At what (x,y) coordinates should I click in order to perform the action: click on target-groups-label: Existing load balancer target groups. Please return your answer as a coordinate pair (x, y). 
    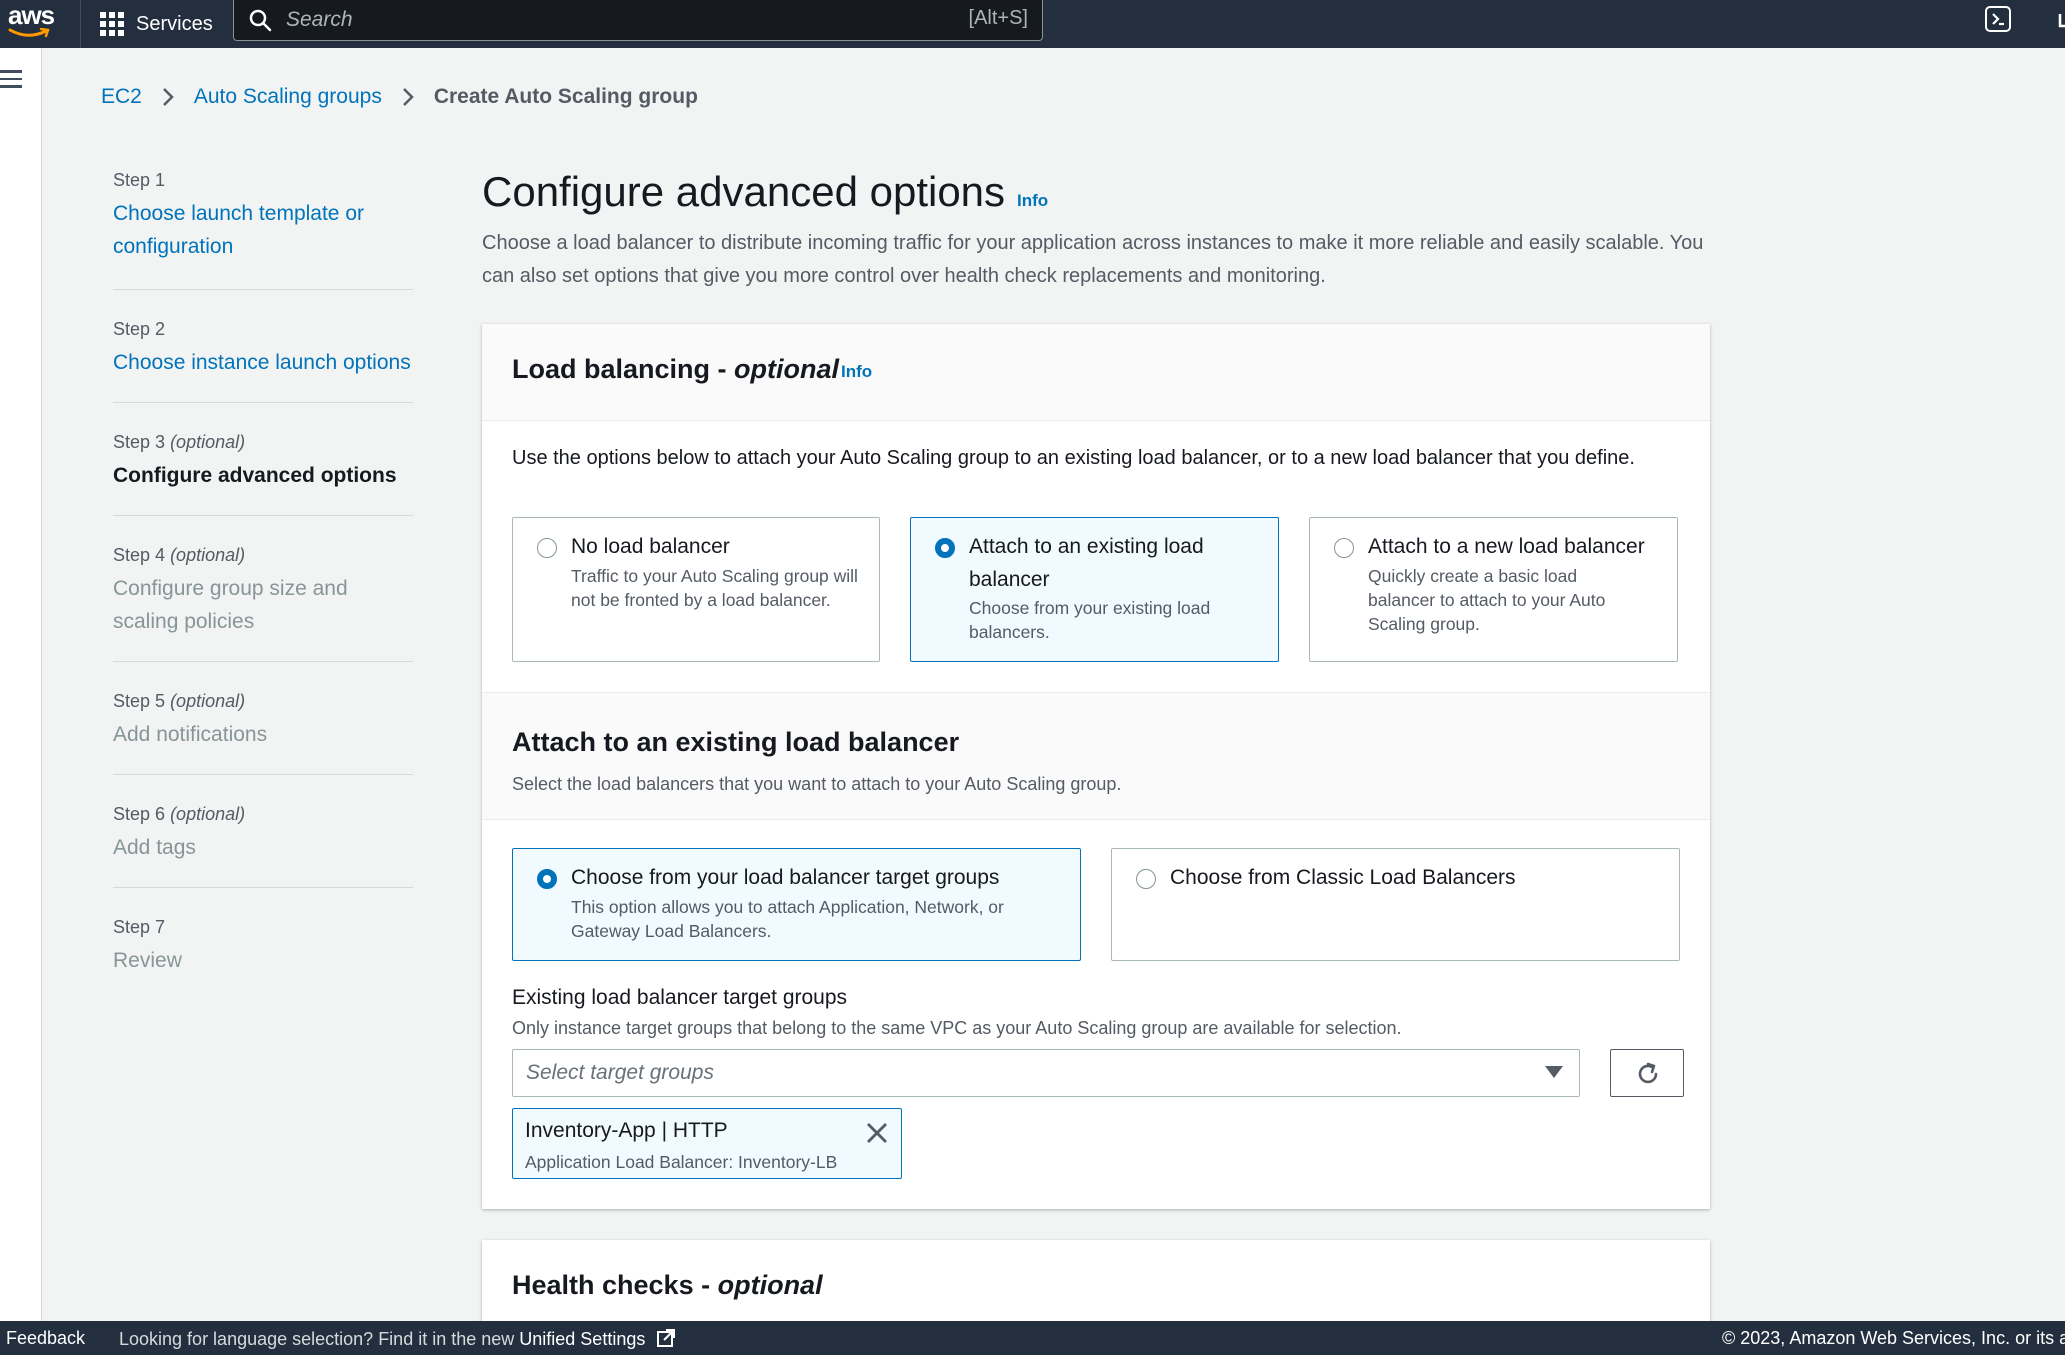
    Looking at the image, I should click on (680, 997).